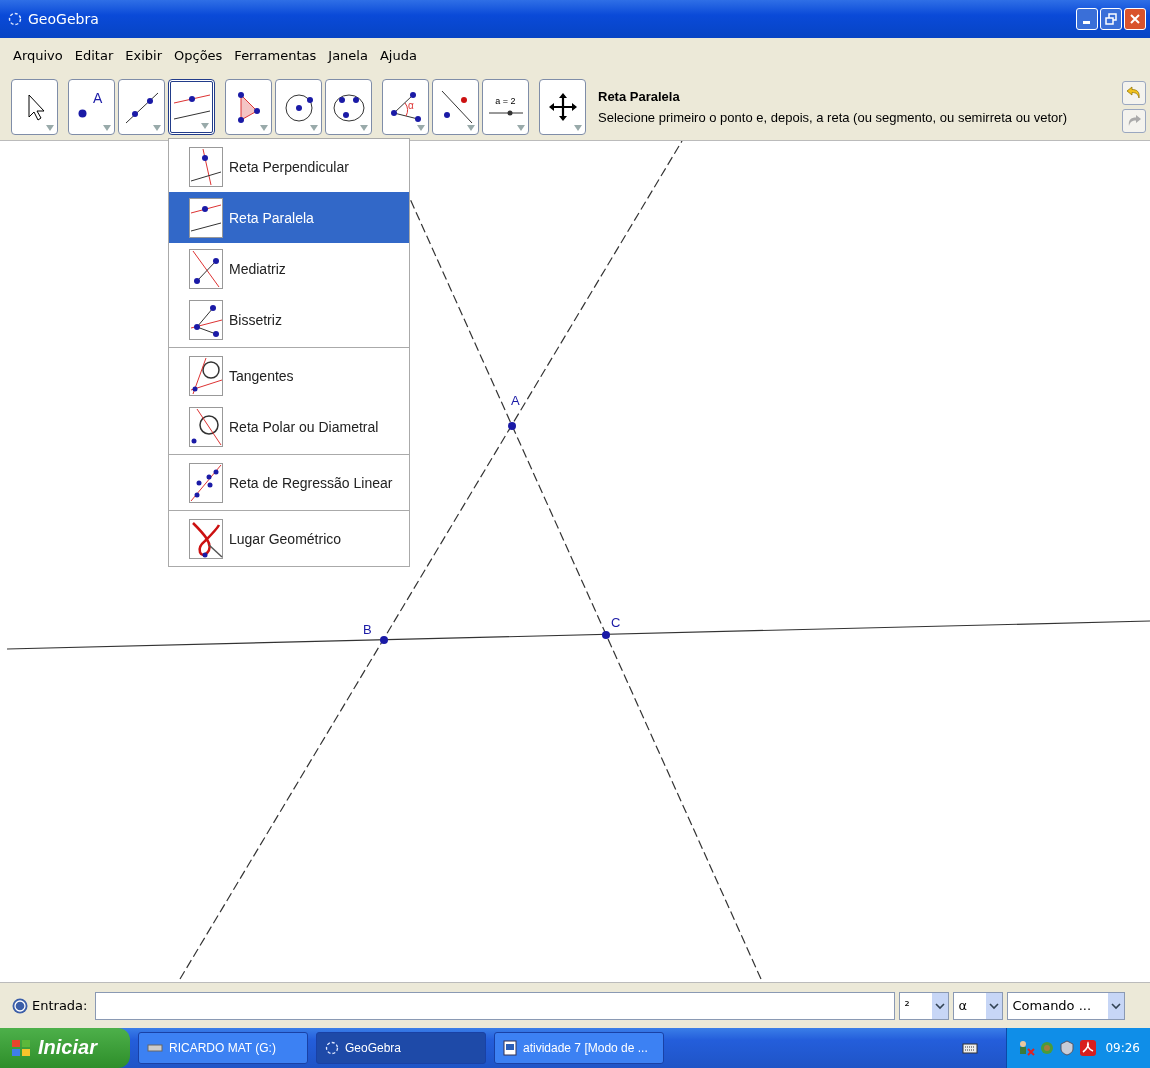 The image size is (1150, 1068). I want to click on crossing-lines-icon, so click(206, 268).